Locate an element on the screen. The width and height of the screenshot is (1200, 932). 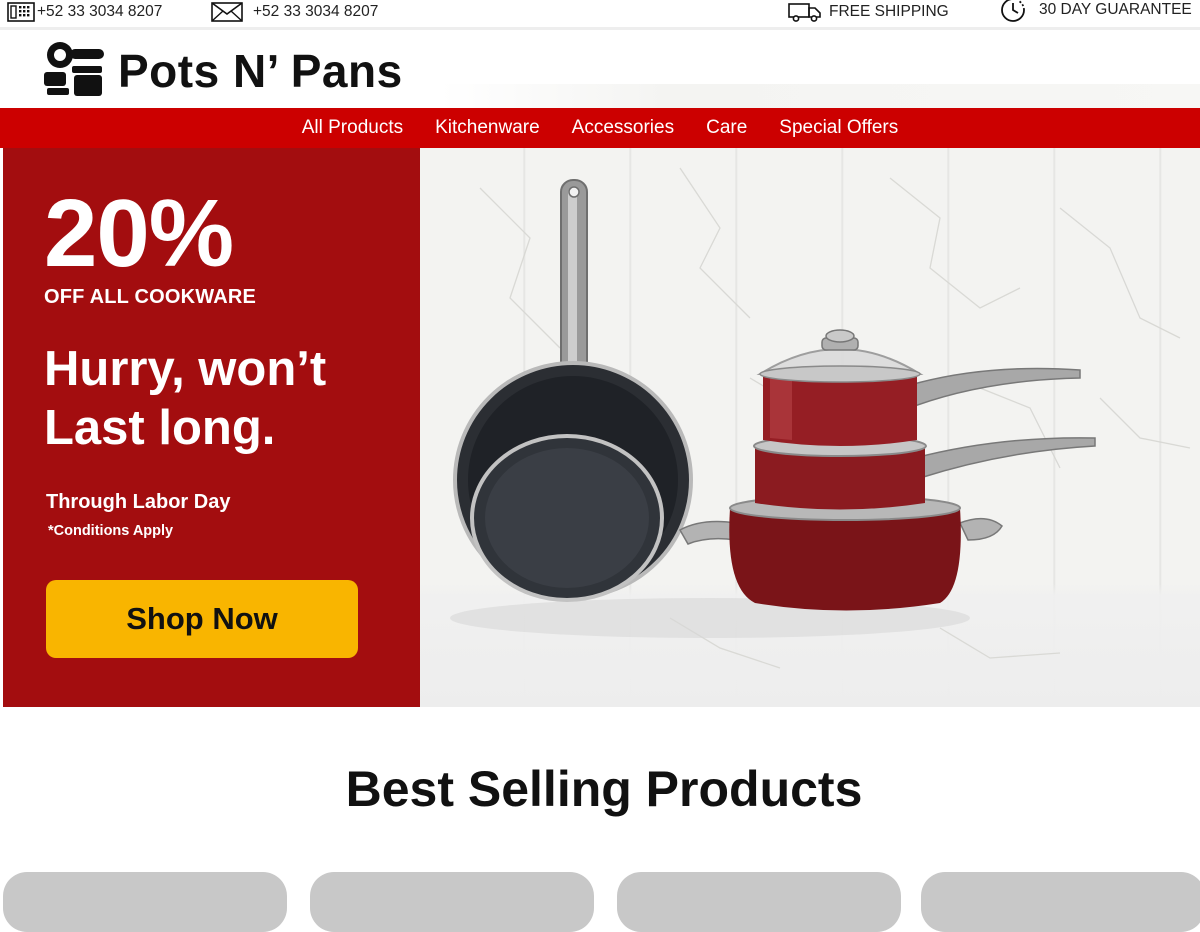
promo-conditions: *Conditions Apply is located at coordinates (111, 531).